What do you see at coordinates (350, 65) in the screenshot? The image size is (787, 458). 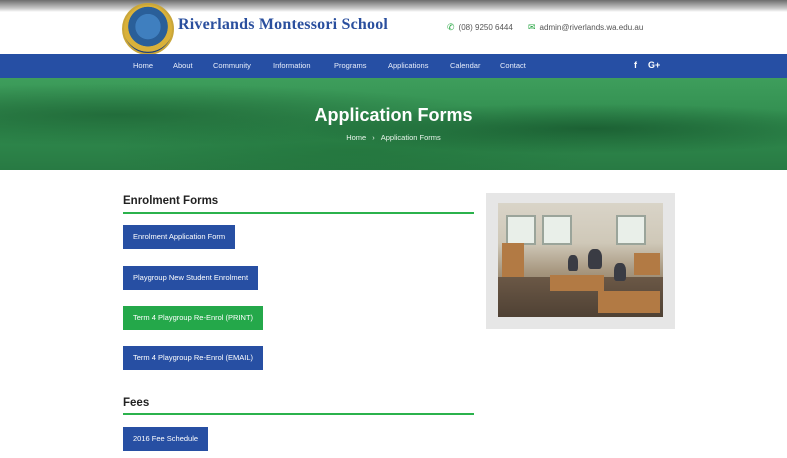 I see `nav-programs: Programs` at bounding box center [350, 65].